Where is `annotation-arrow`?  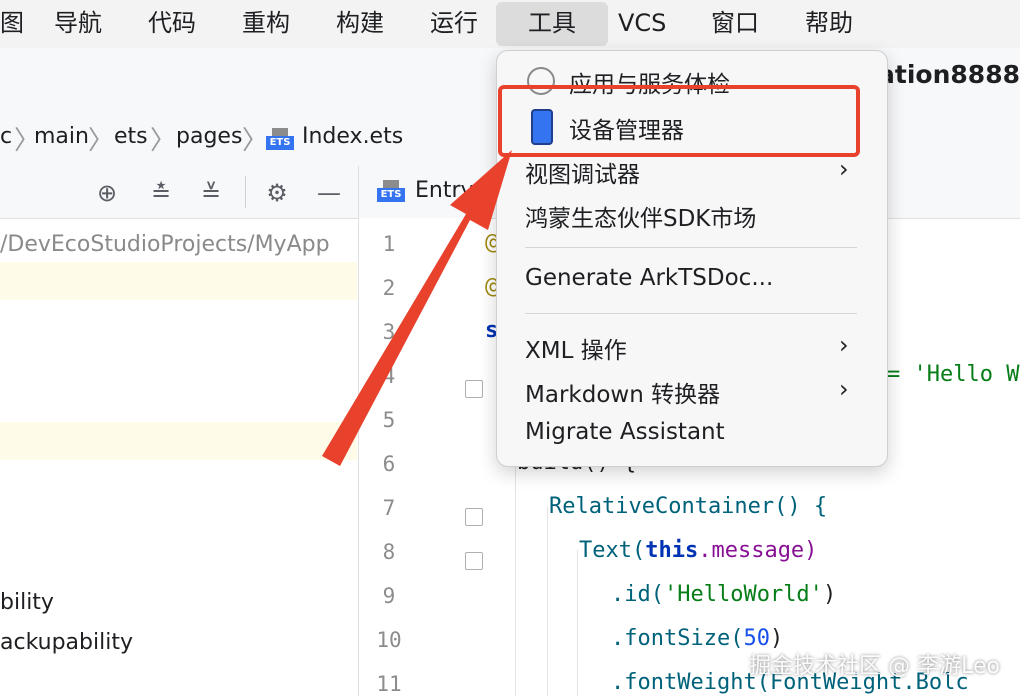 annotation-arrow is located at coordinates (417, 308).